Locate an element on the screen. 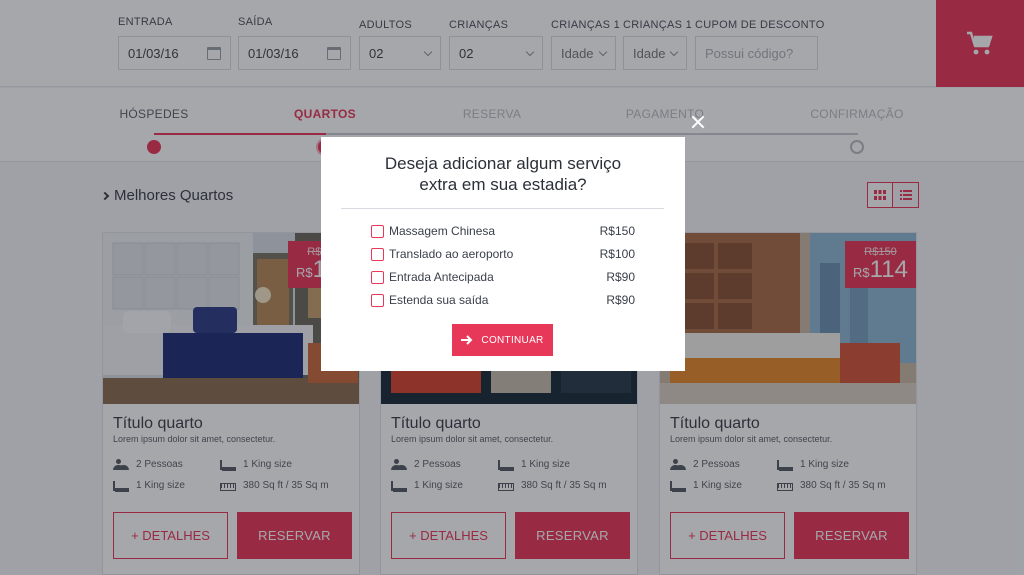  modal-title-line-2: extra em sua estadia? is located at coordinates (503, 184).